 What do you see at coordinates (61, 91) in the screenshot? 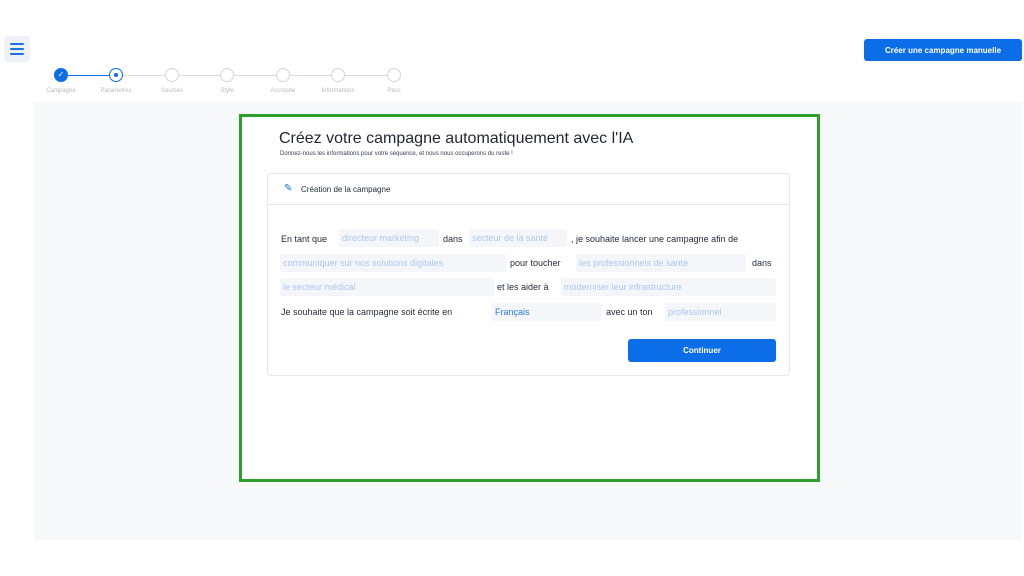
I see `step-label: Campagne` at bounding box center [61, 91].